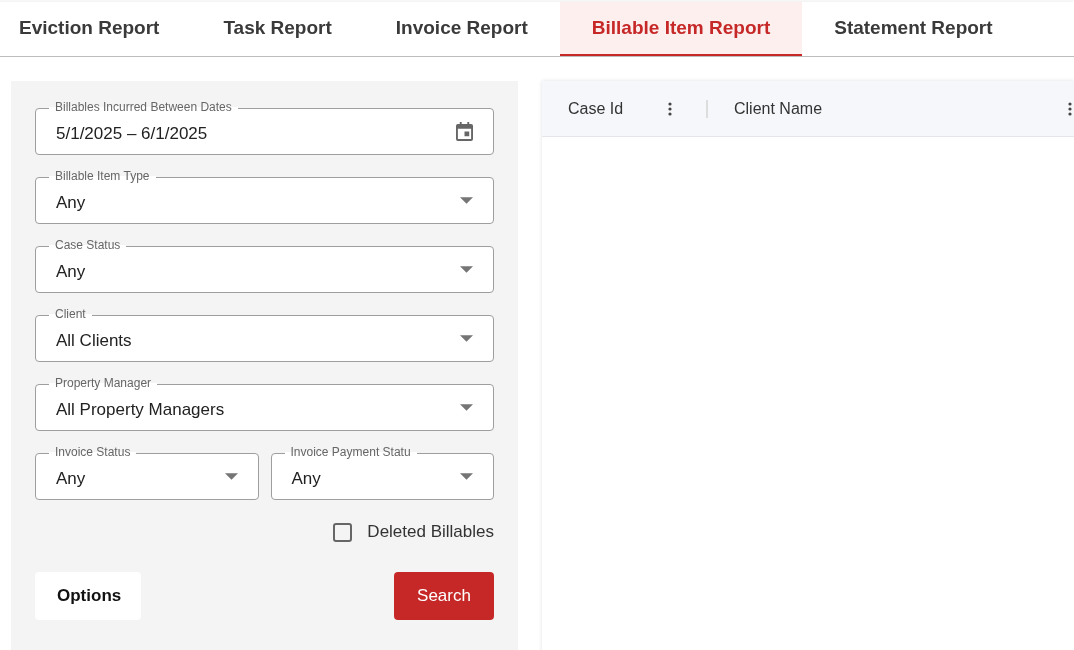 Image resolution: width=1074 pixels, height=650 pixels. I want to click on field-value: All Property Managers, so click(141, 409).